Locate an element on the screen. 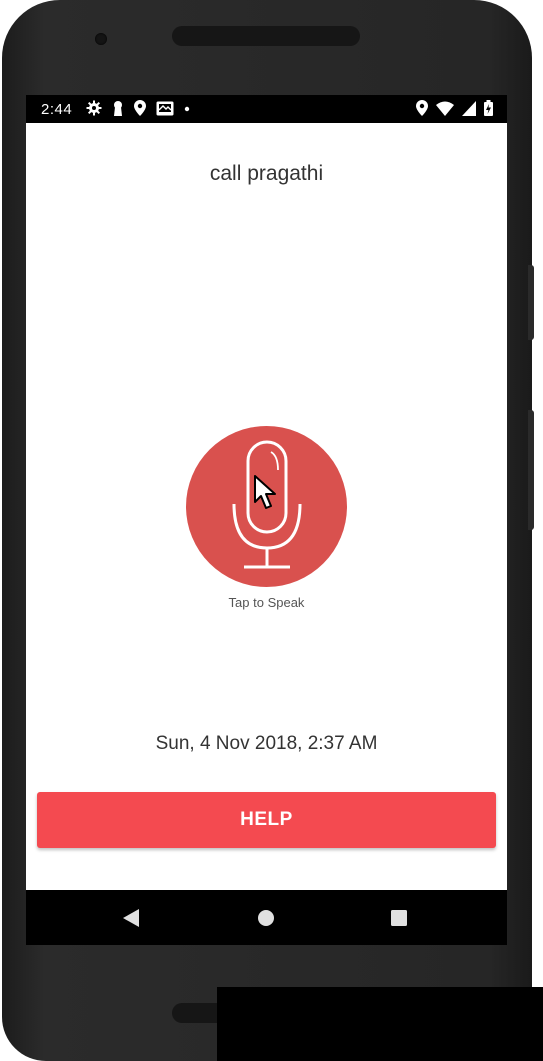 This screenshot has width=543, height=1061. overlay-box is located at coordinates (380, 1024).